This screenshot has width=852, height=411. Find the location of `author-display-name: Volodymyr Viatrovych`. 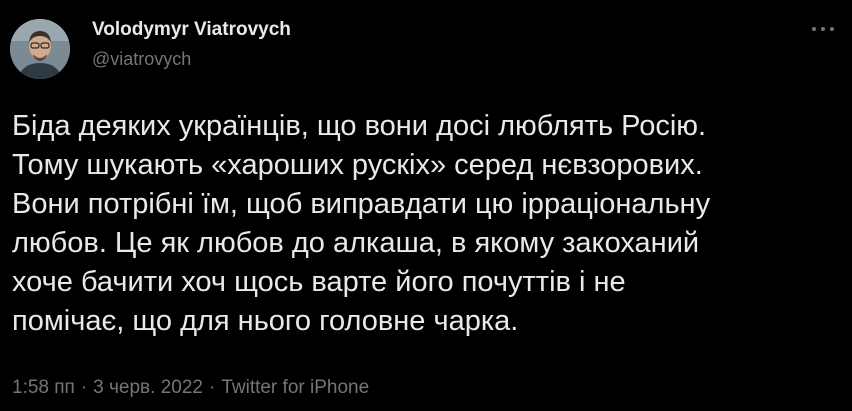

author-display-name: Volodymyr Viatrovych is located at coordinates (191, 30).